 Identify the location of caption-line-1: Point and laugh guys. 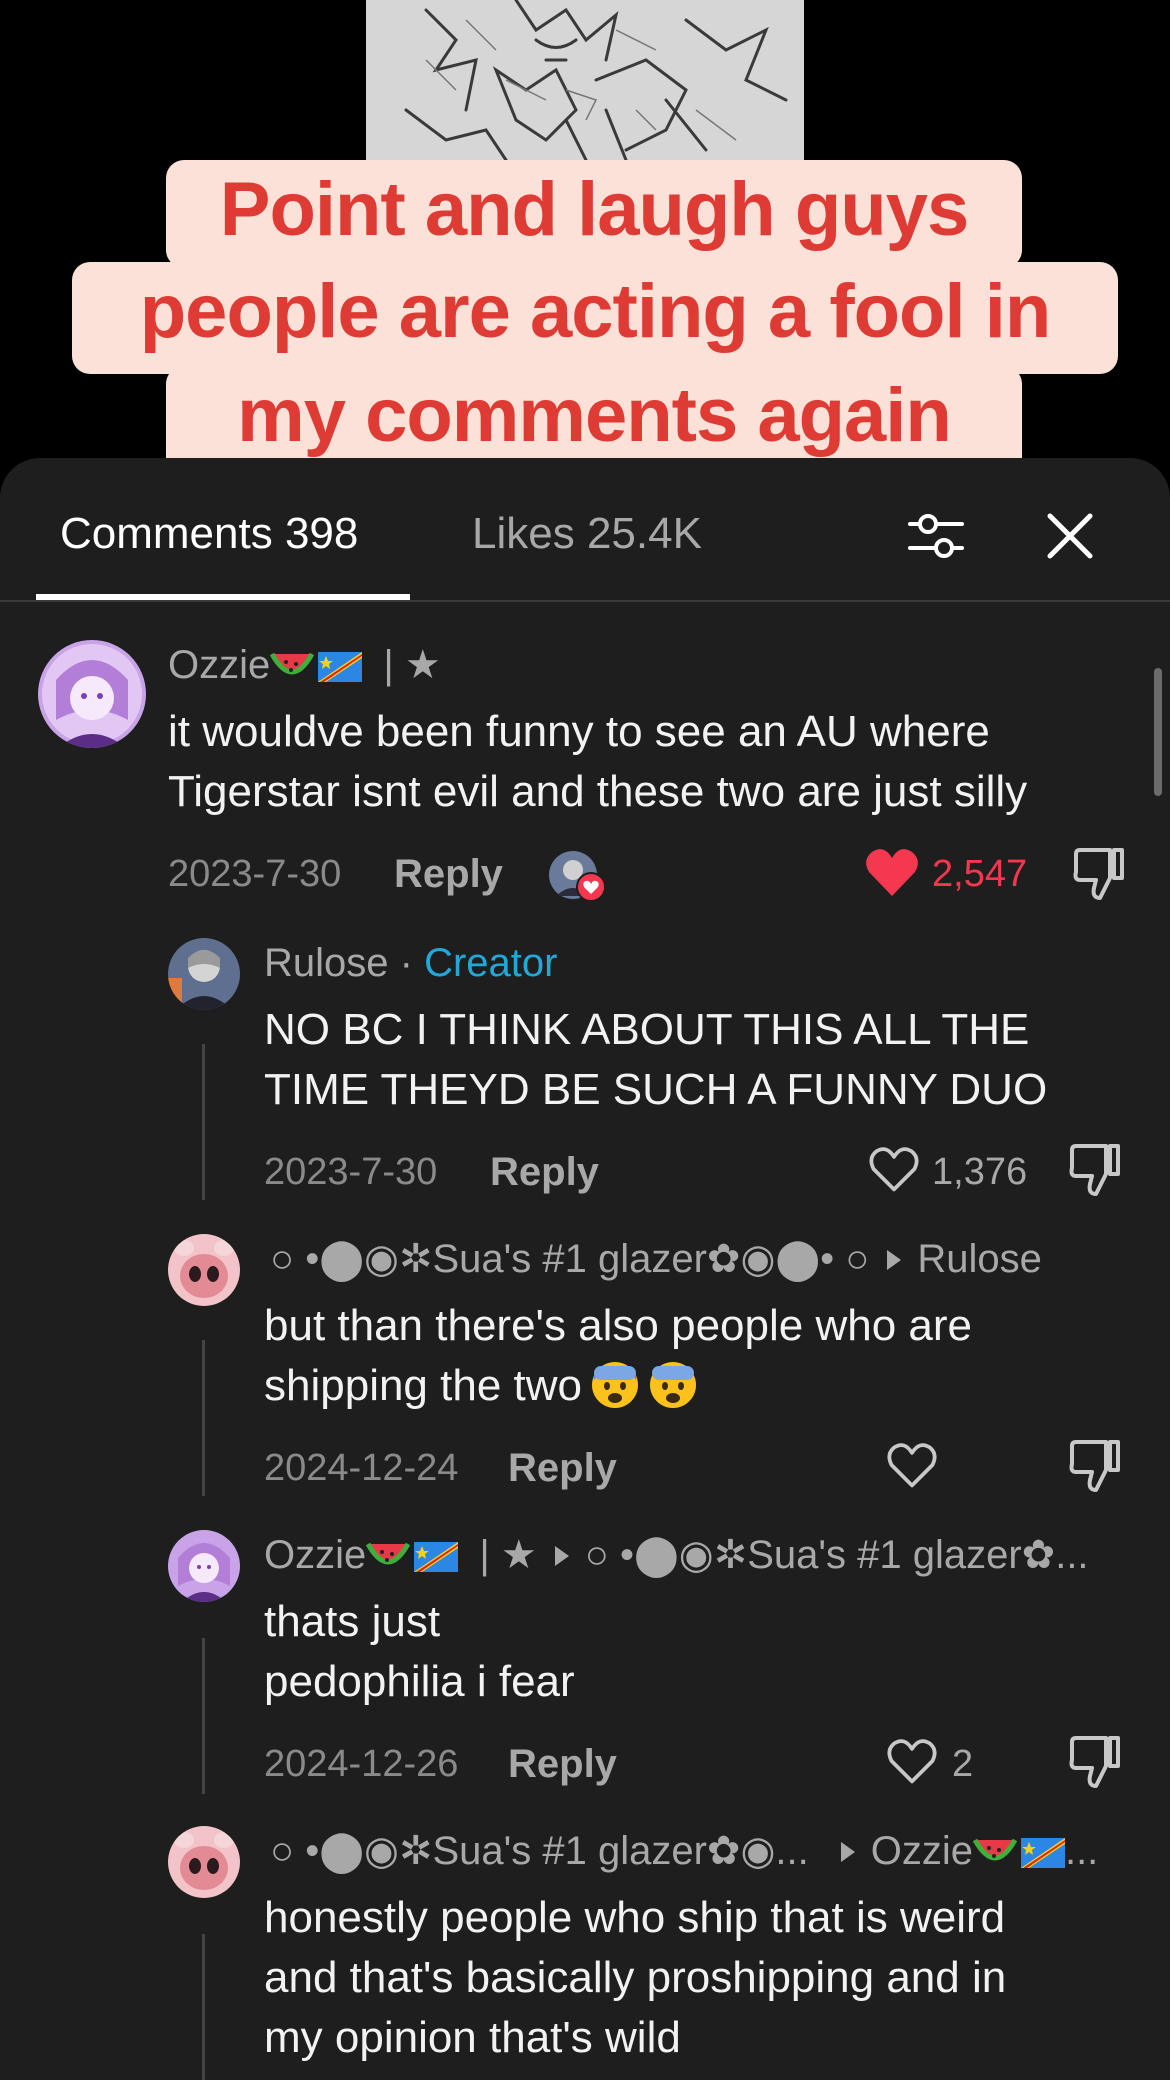
(594, 214).